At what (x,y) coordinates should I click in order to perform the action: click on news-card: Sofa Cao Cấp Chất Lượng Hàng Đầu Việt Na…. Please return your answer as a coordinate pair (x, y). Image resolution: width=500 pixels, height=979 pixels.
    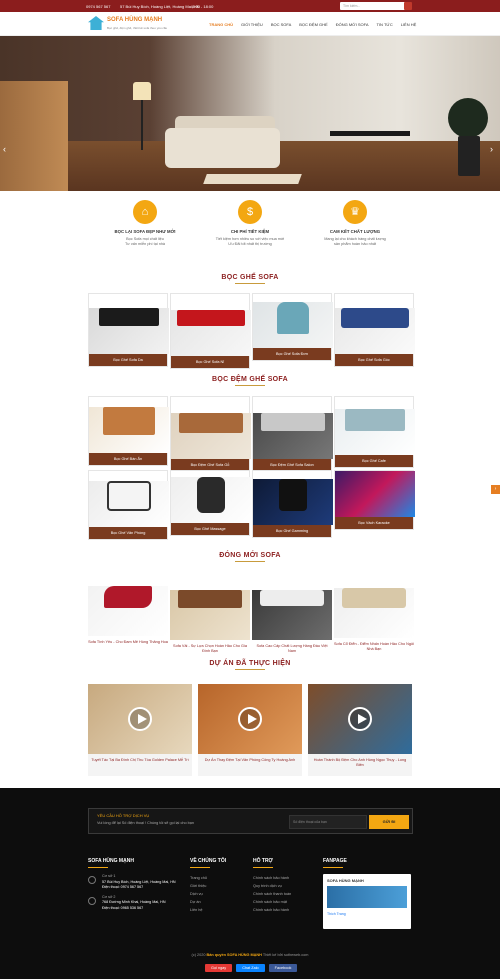
    Looking at the image, I should click on (292, 613).